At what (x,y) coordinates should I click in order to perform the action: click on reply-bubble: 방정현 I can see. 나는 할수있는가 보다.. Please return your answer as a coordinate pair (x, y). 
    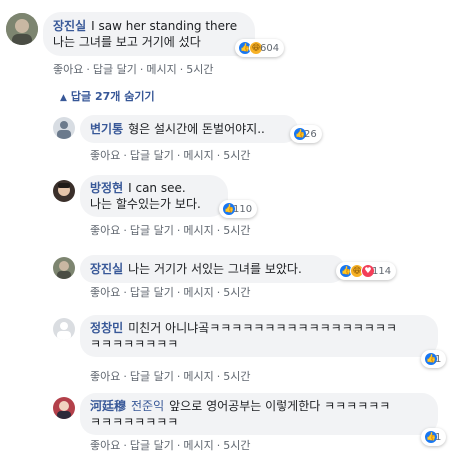
    Looking at the image, I should click on (154, 196).